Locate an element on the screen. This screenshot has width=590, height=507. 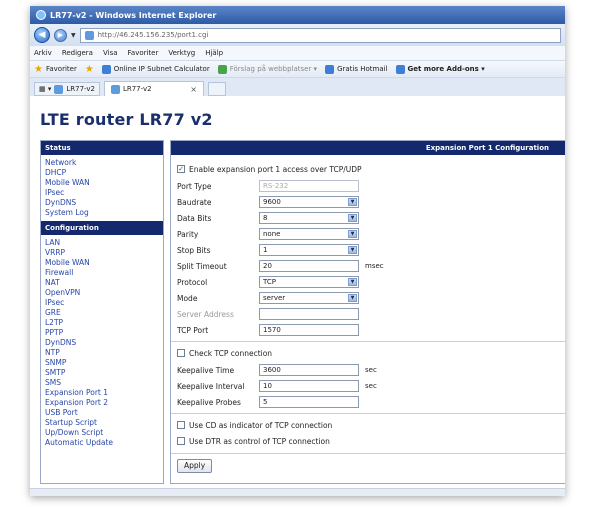
add-favorite-icon: ★ is located at coordinates (89, 69).